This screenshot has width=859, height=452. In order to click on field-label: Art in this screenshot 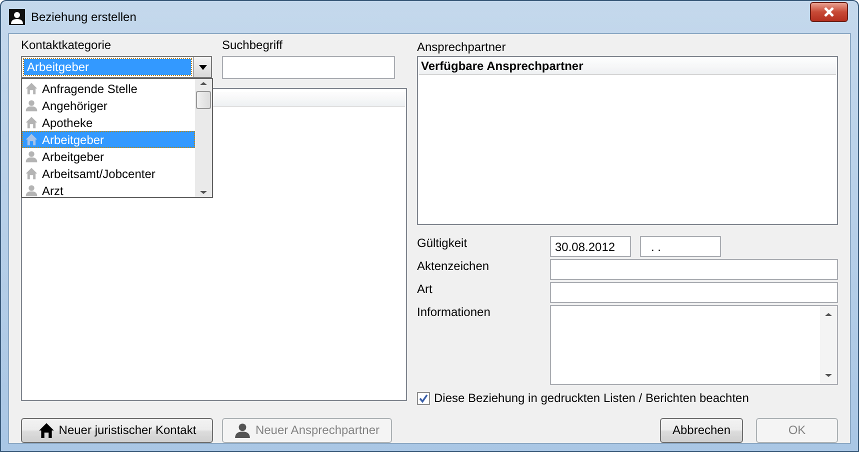, I will do `click(425, 289)`.